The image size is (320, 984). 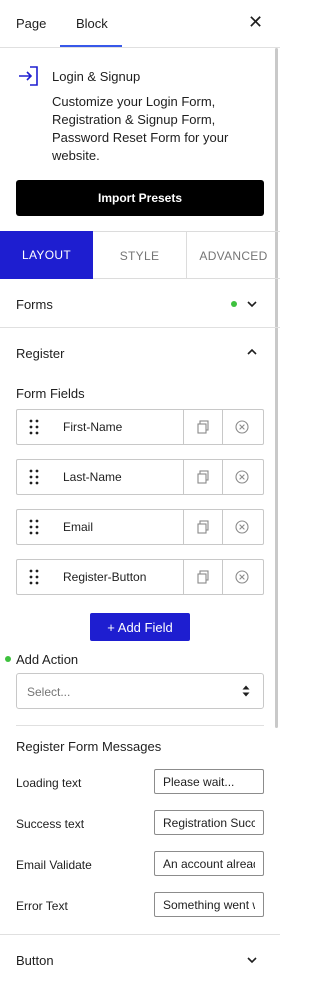 What do you see at coordinates (42, 906) in the screenshot?
I see `message-label: Error Text` at bounding box center [42, 906].